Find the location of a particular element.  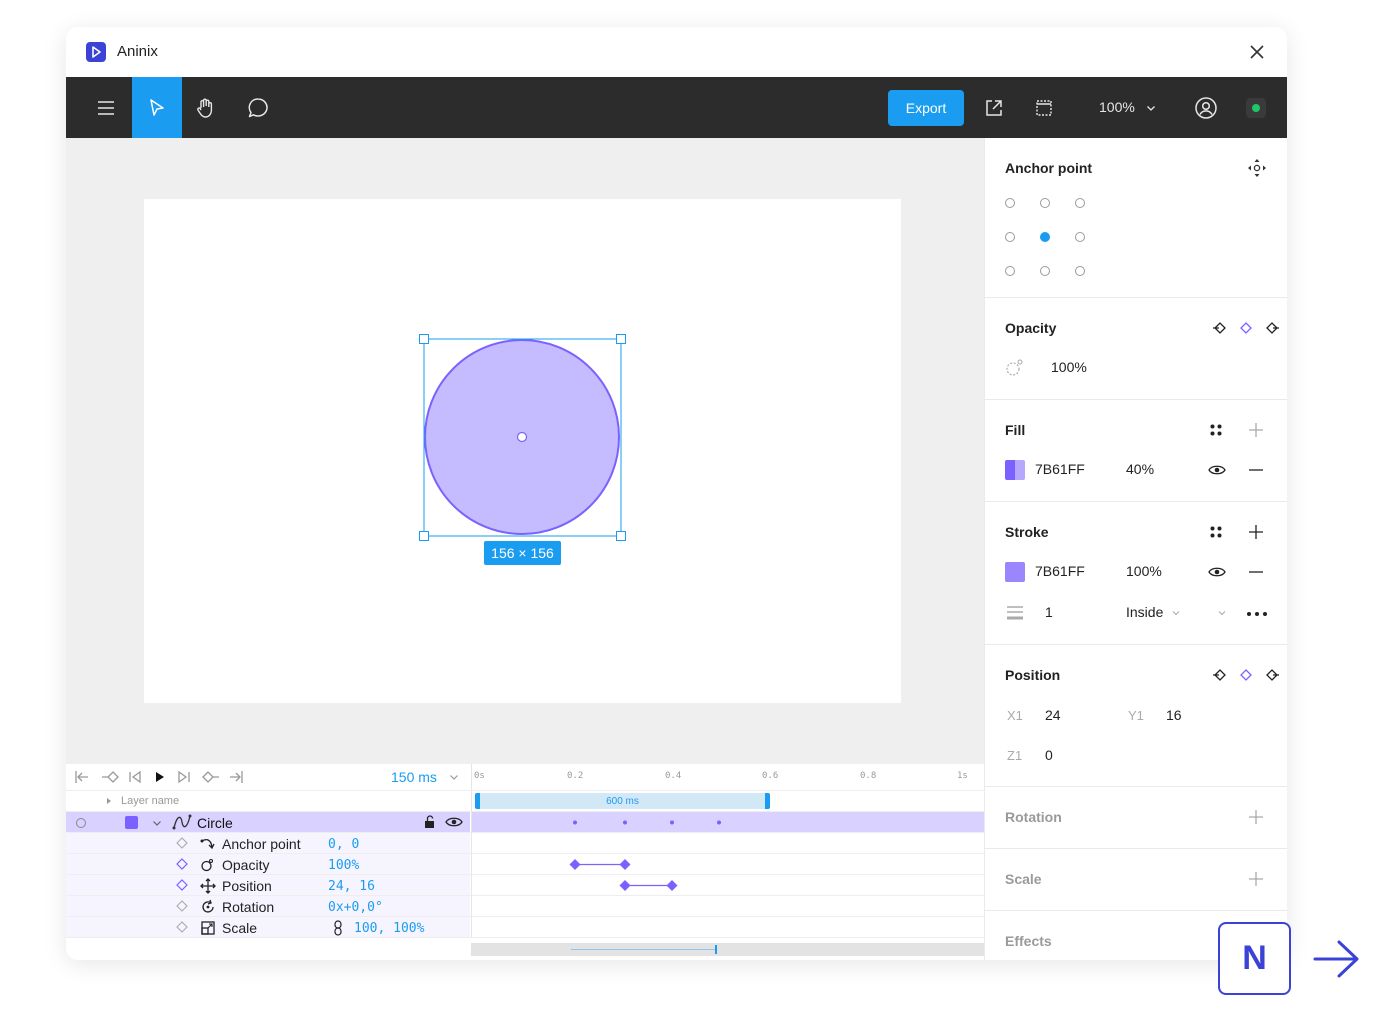

property-value: 24, 16 is located at coordinates (351, 886).